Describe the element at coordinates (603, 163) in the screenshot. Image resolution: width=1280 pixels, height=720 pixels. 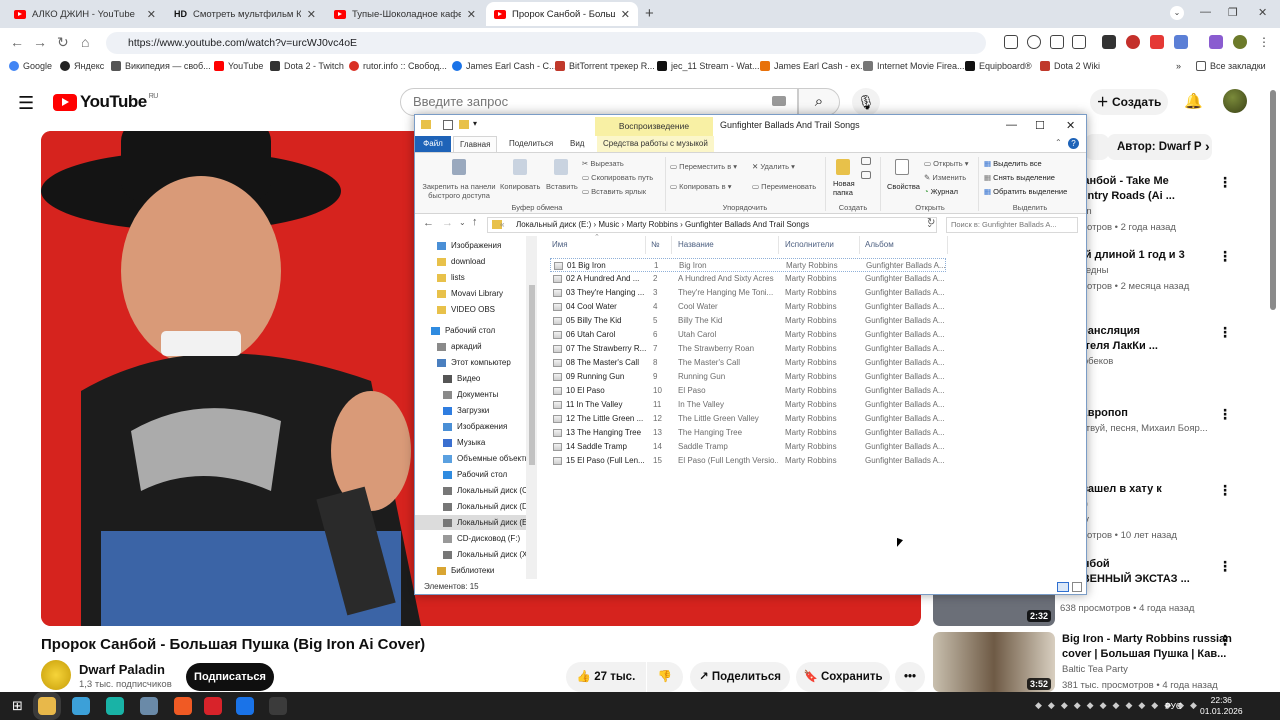
I see `cut-button: ✂ Вырезать` at that location.